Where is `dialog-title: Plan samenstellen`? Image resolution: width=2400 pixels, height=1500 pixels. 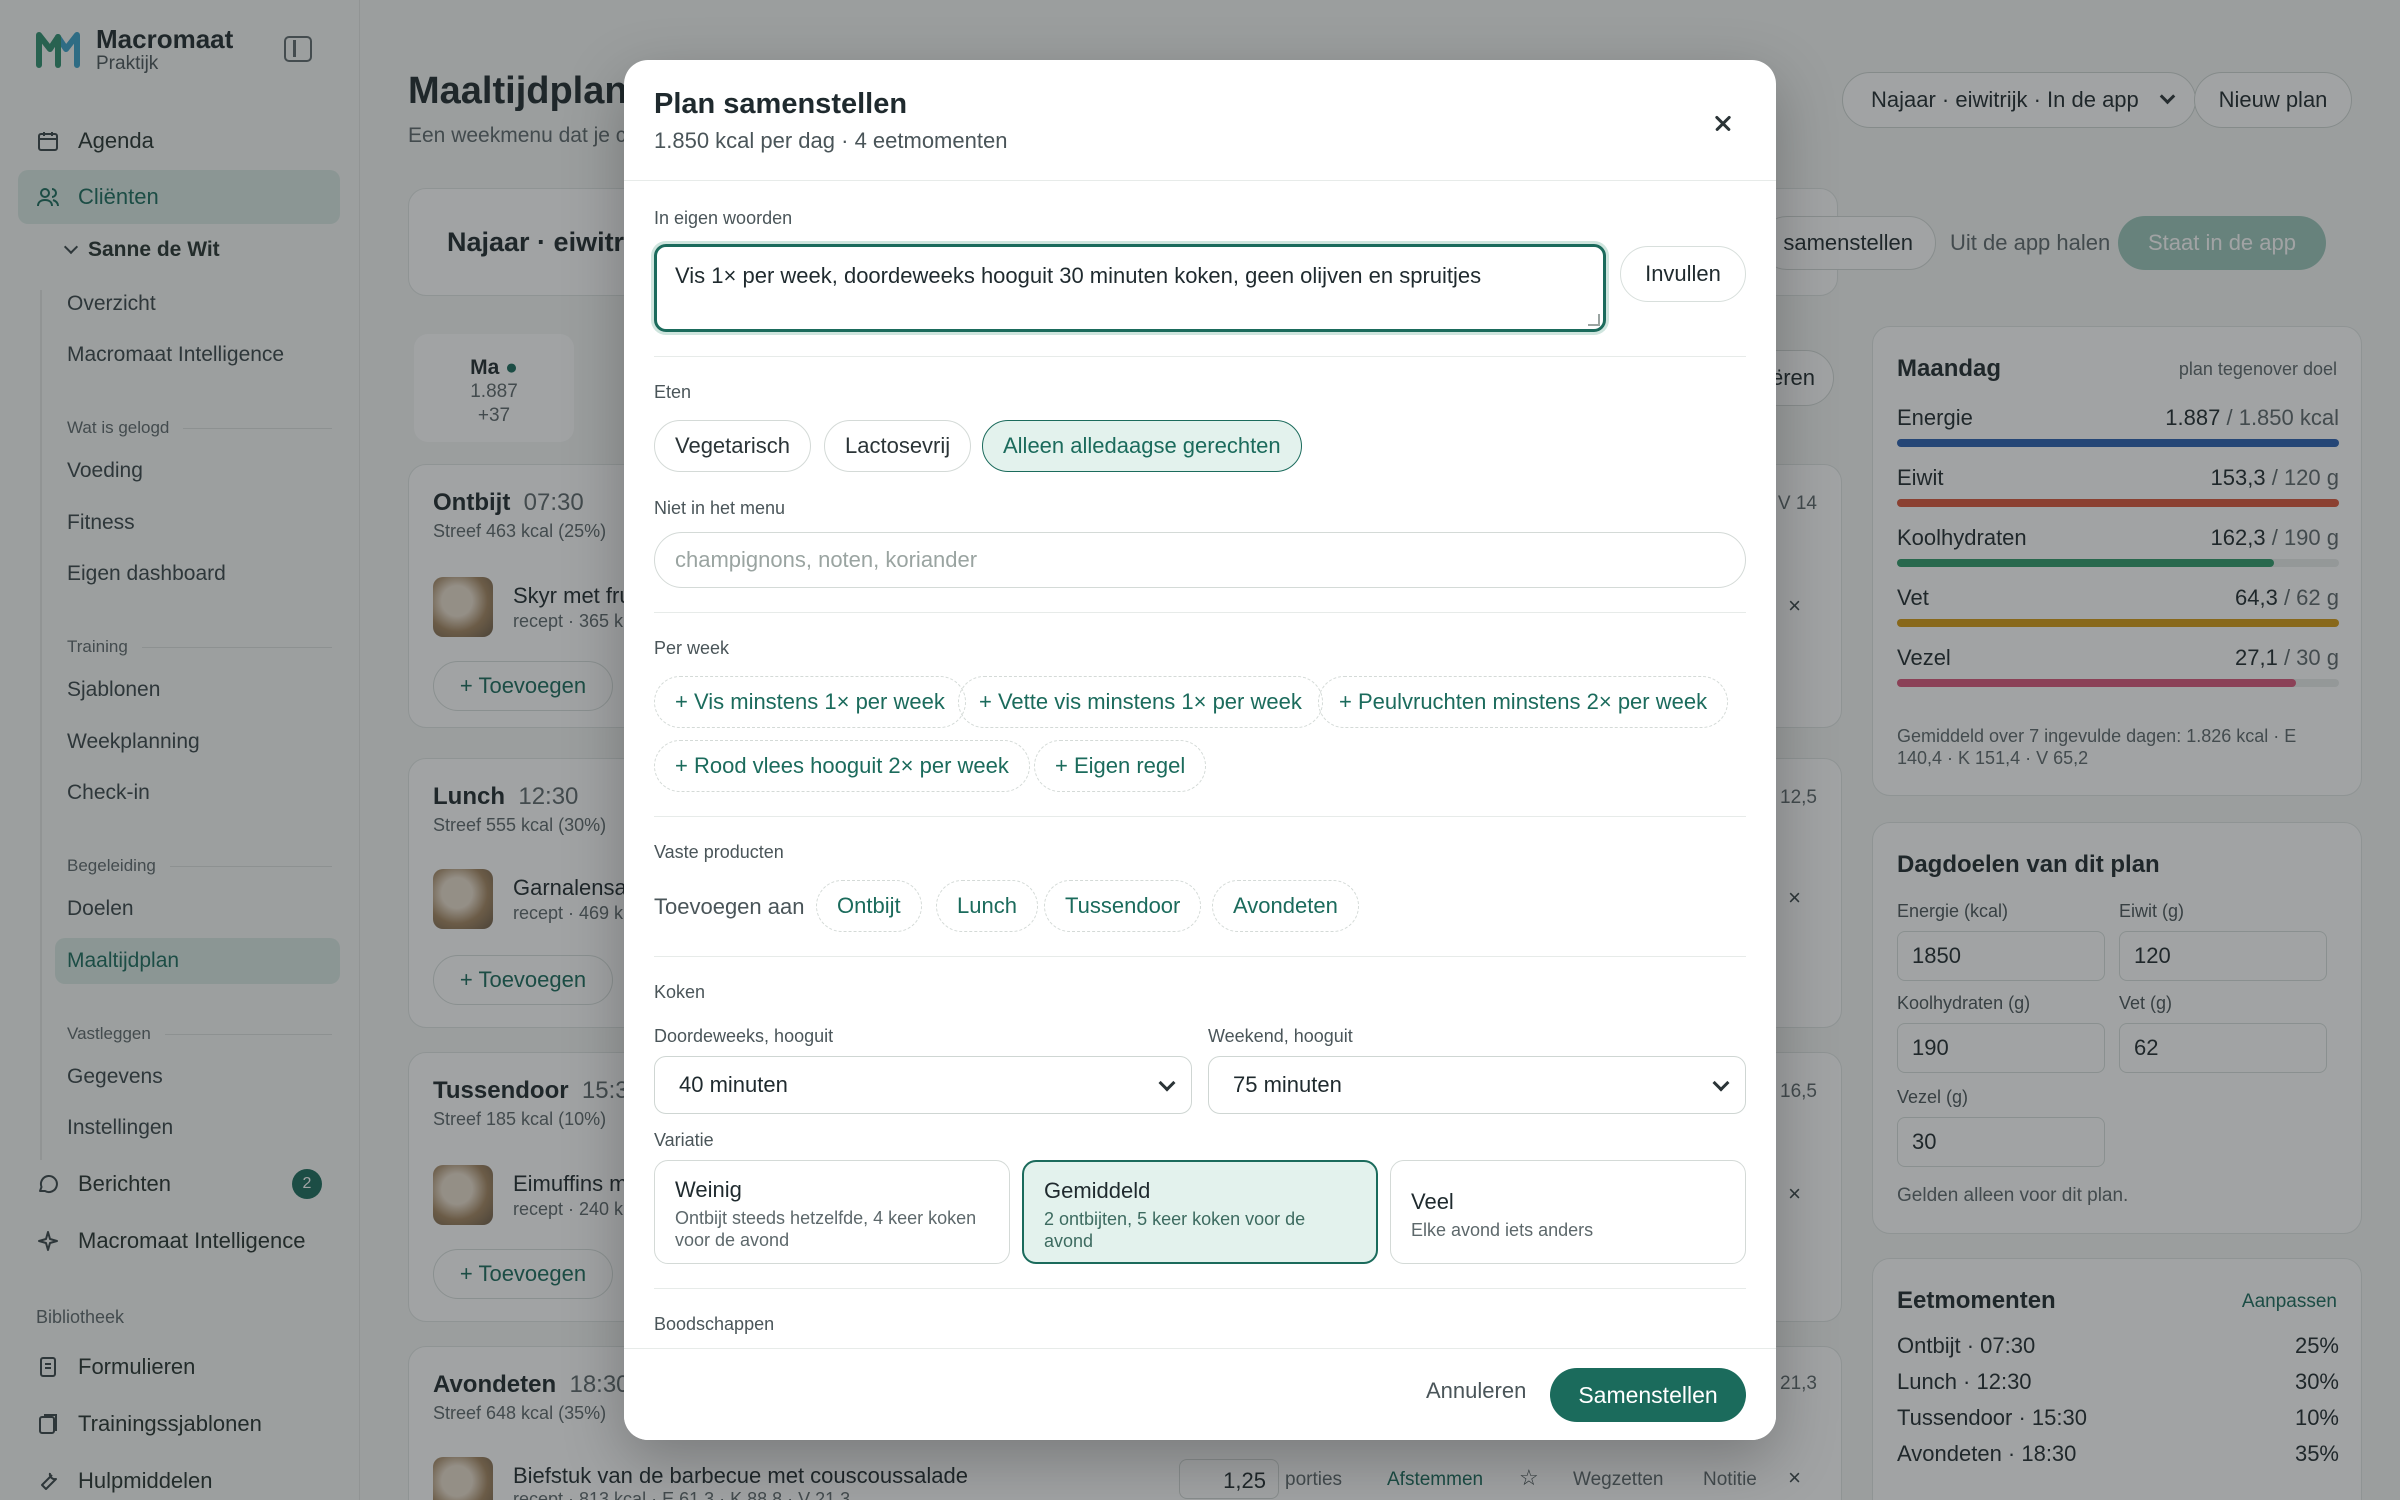
dialog-title: Plan samenstellen is located at coordinates (781, 104).